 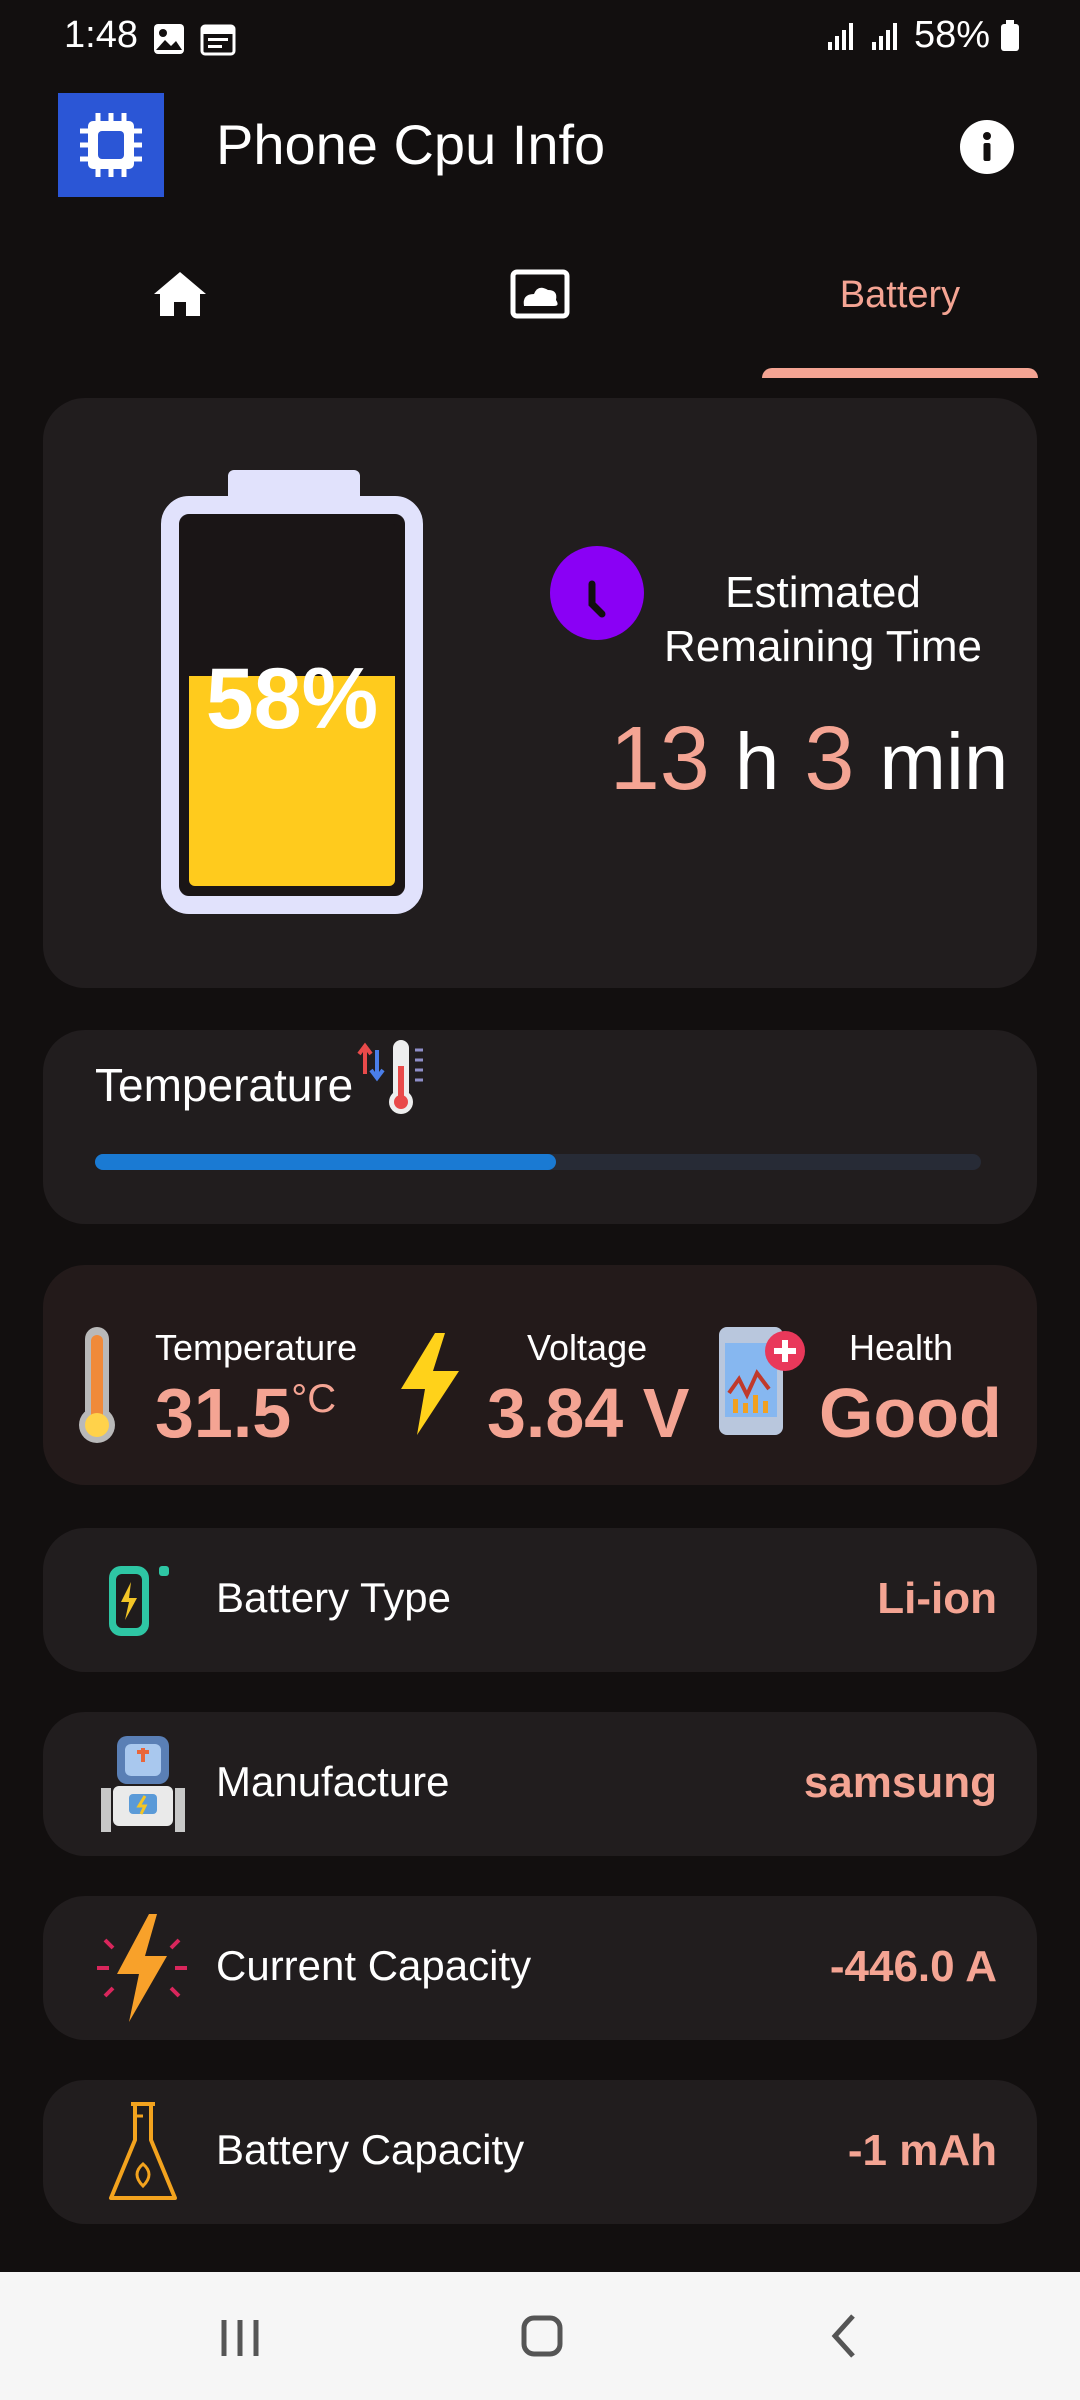 I want to click on battery-status-icon, so click(x=1010, y=35).